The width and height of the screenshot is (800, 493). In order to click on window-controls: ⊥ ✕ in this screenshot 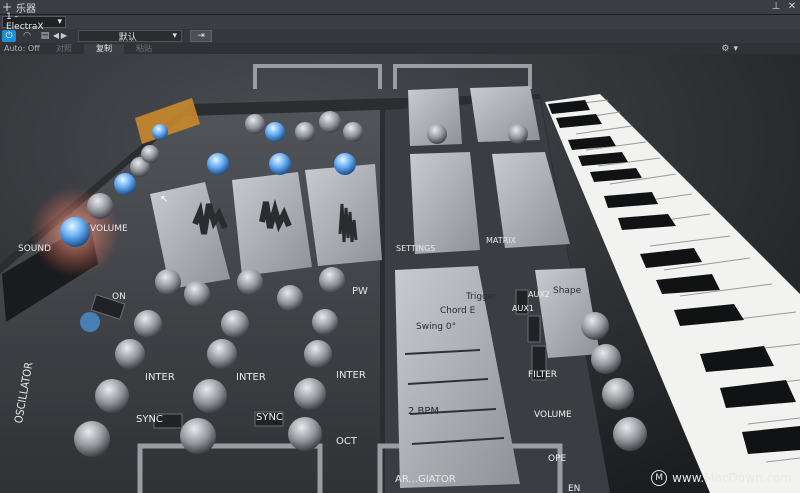, I will do `click(784, 7)`.